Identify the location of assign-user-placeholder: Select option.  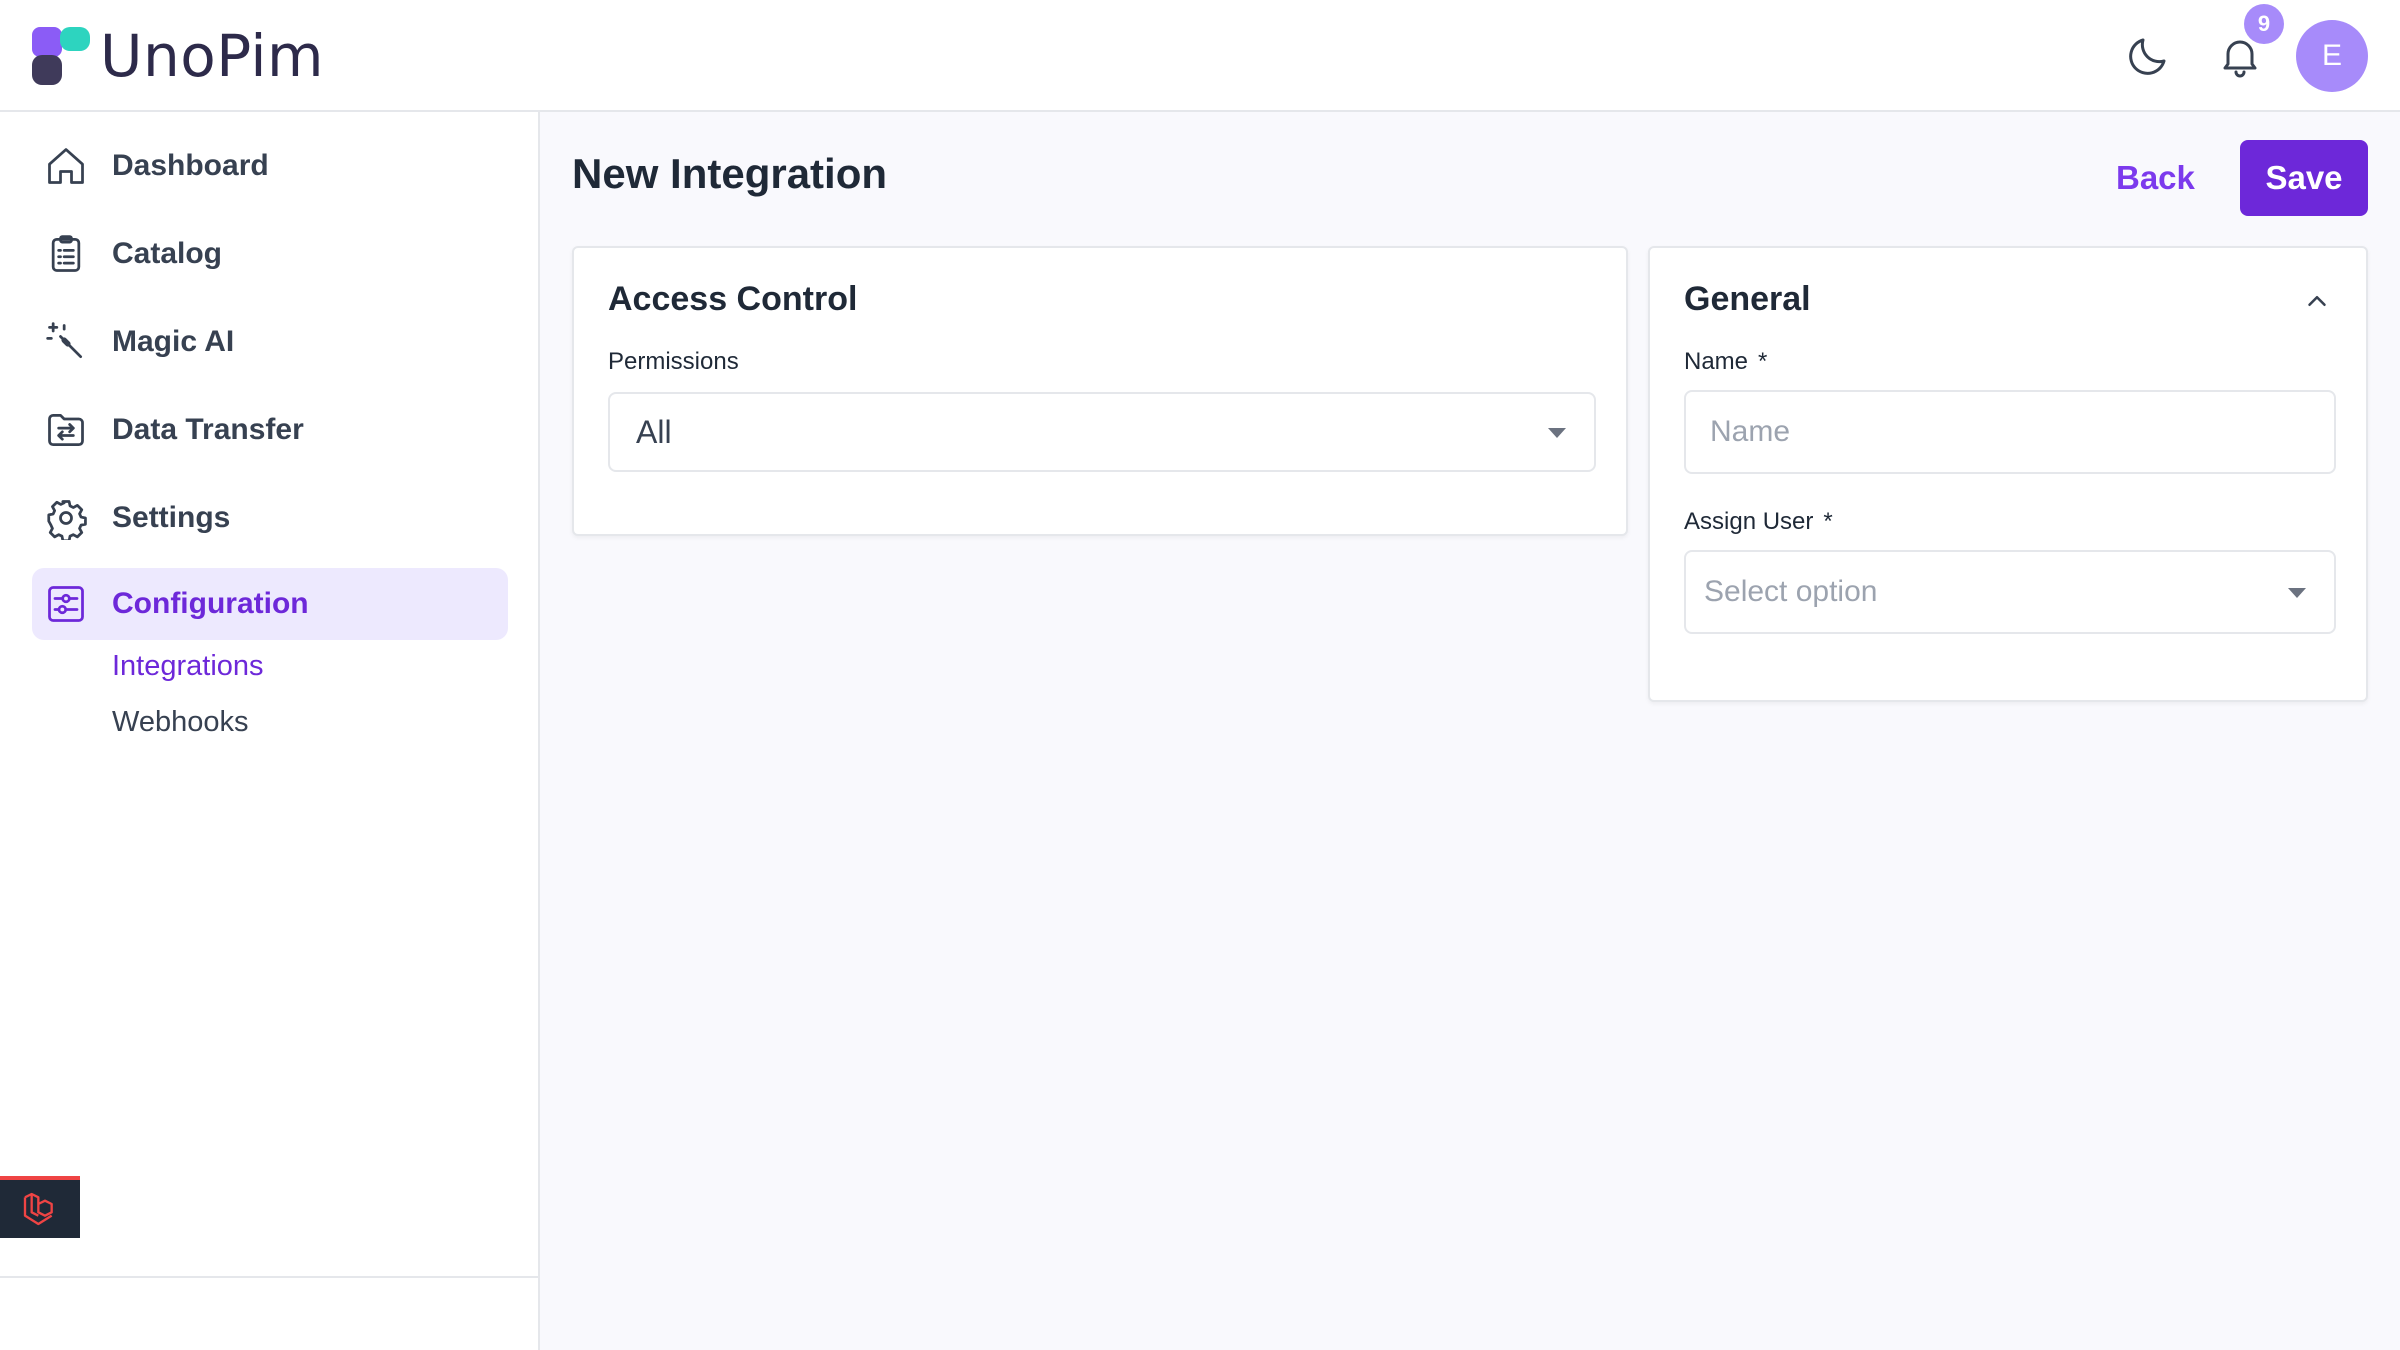
(1791, 591).